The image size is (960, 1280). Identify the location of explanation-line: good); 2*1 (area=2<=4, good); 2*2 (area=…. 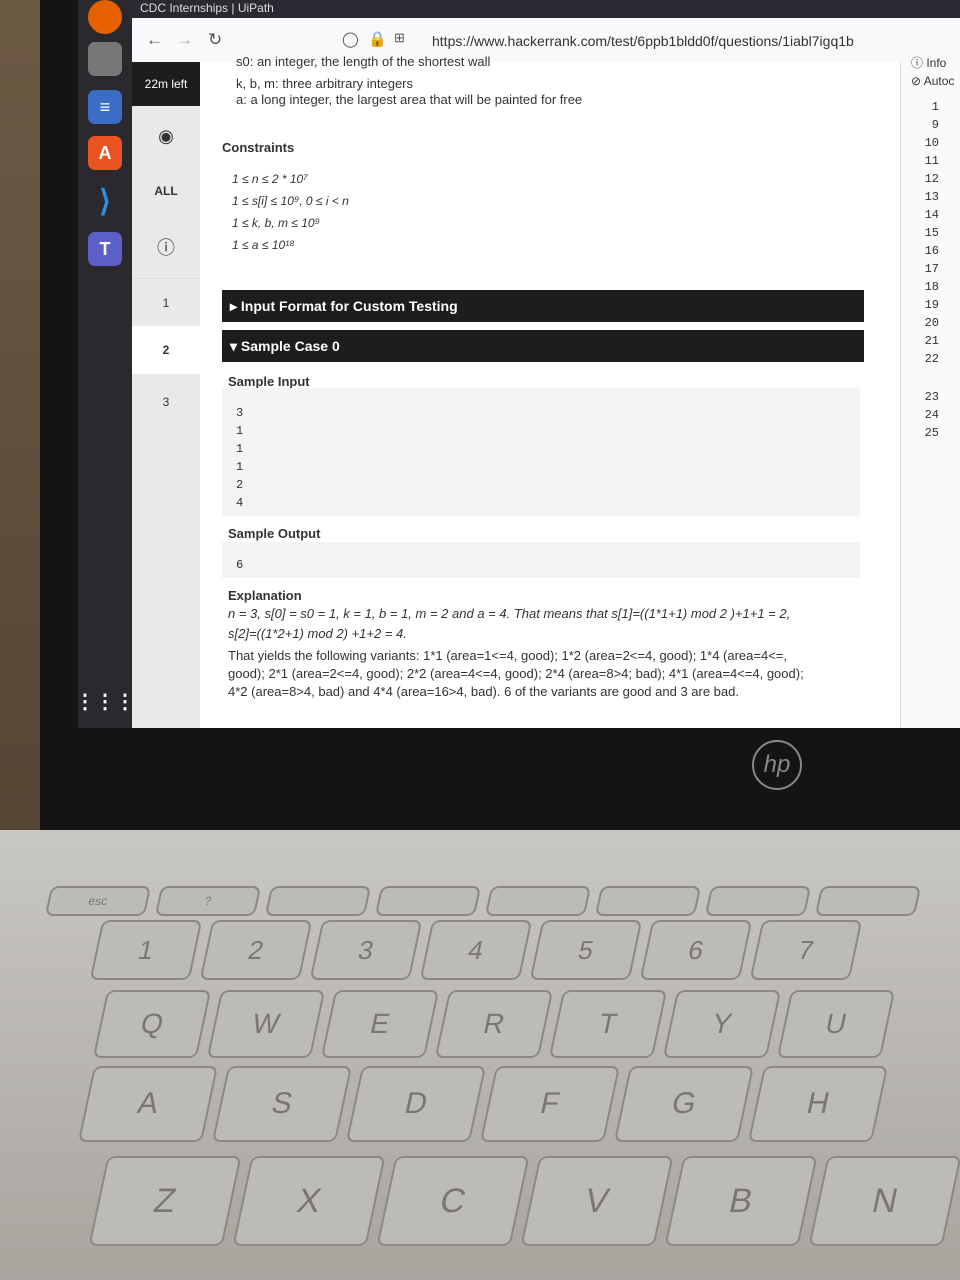
(516, 673).